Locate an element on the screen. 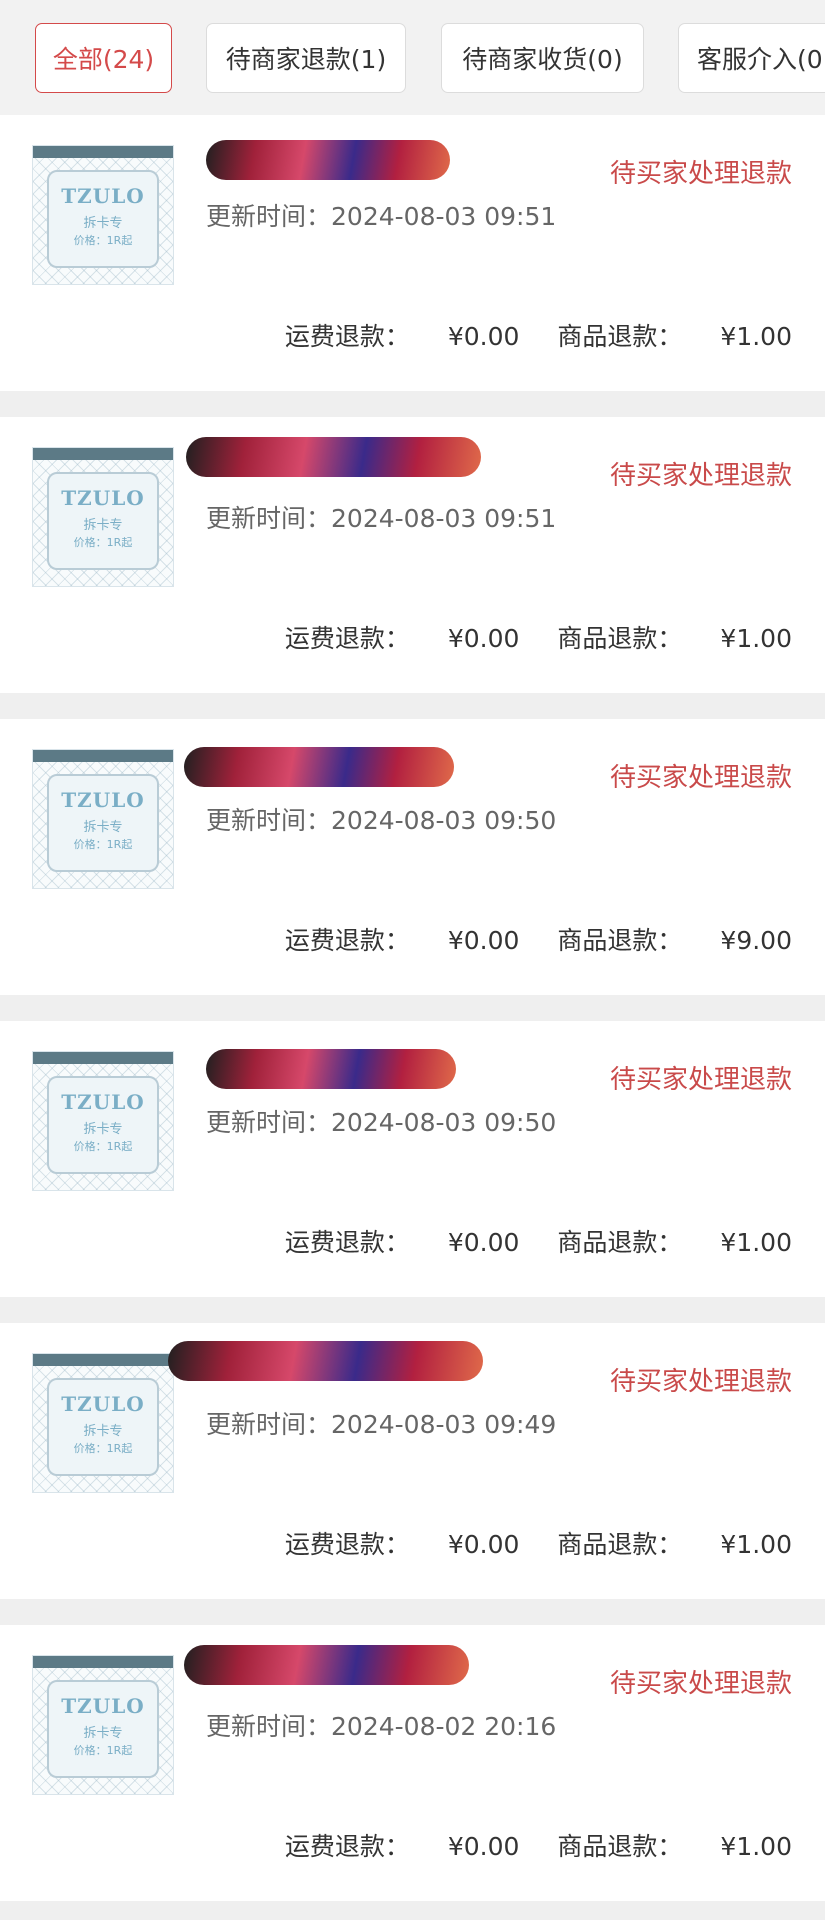  tab-all: 全部(24) is located at coordinates (103, 58).